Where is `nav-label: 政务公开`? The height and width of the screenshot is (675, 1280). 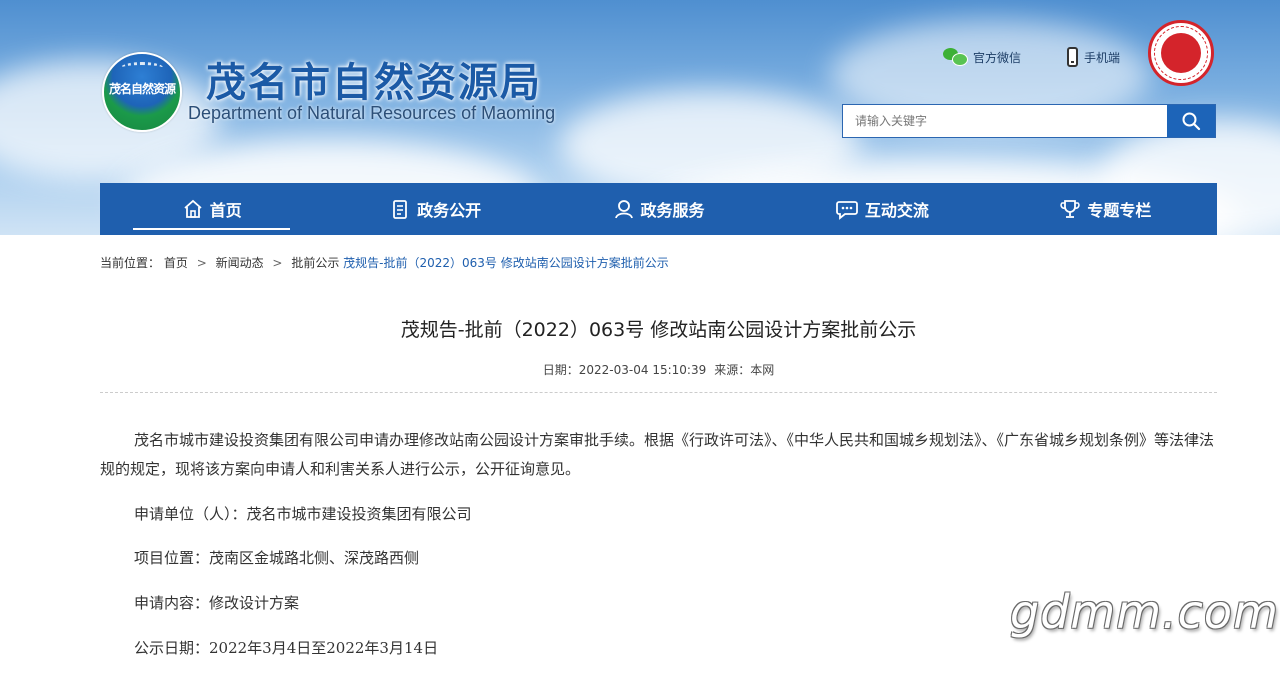
nav-label: 政务公开 is located at coordinates (449, 210).